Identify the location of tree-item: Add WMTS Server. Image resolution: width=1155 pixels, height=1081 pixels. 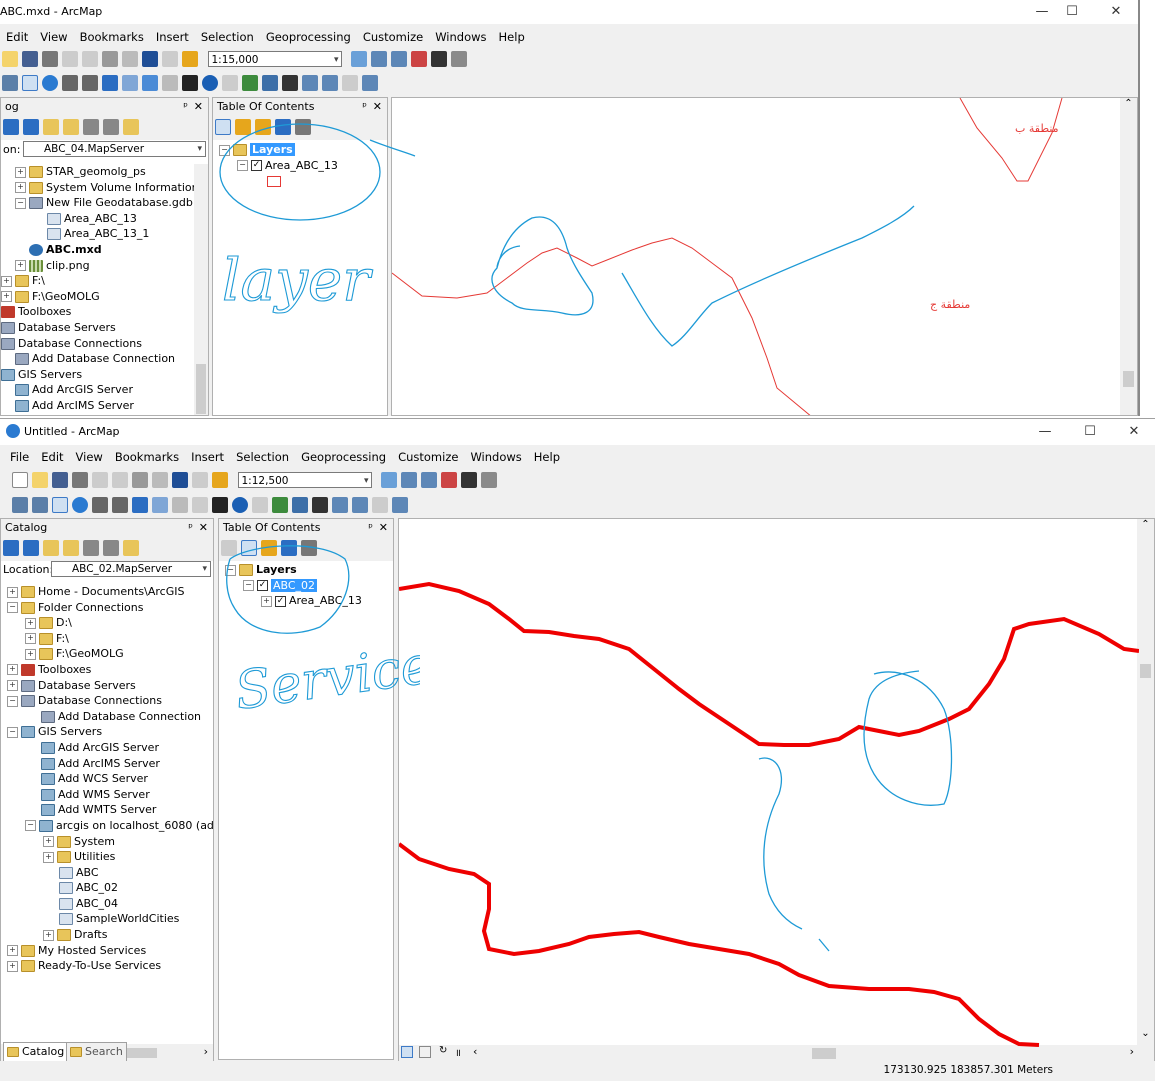
(107, 810).